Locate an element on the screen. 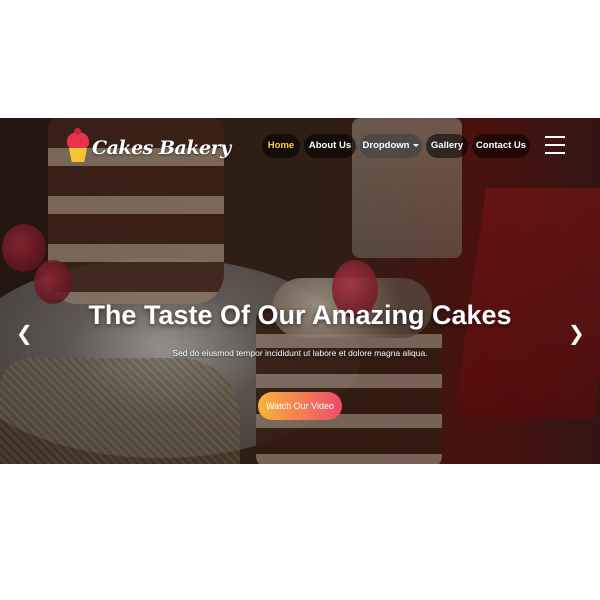 This screenshot has width=600, height=600. nav-item-dropdown: Dropdown is located at coordinates (391, 146).